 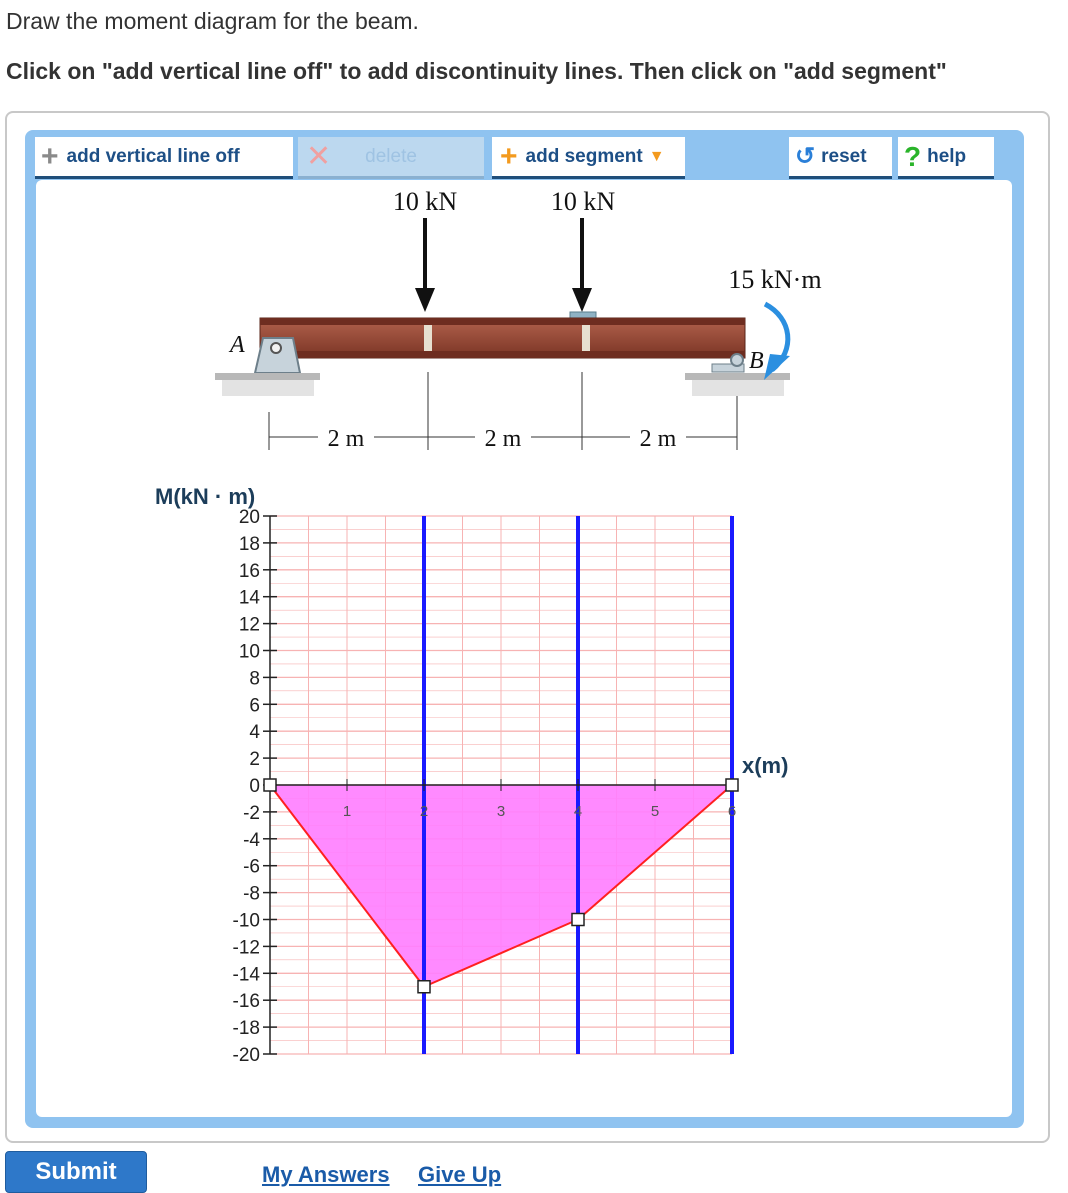 What do you see at coordinates (254, 759) in the screenshot?
I see `y-tick-label: 2` at bounding box center [254, 759].